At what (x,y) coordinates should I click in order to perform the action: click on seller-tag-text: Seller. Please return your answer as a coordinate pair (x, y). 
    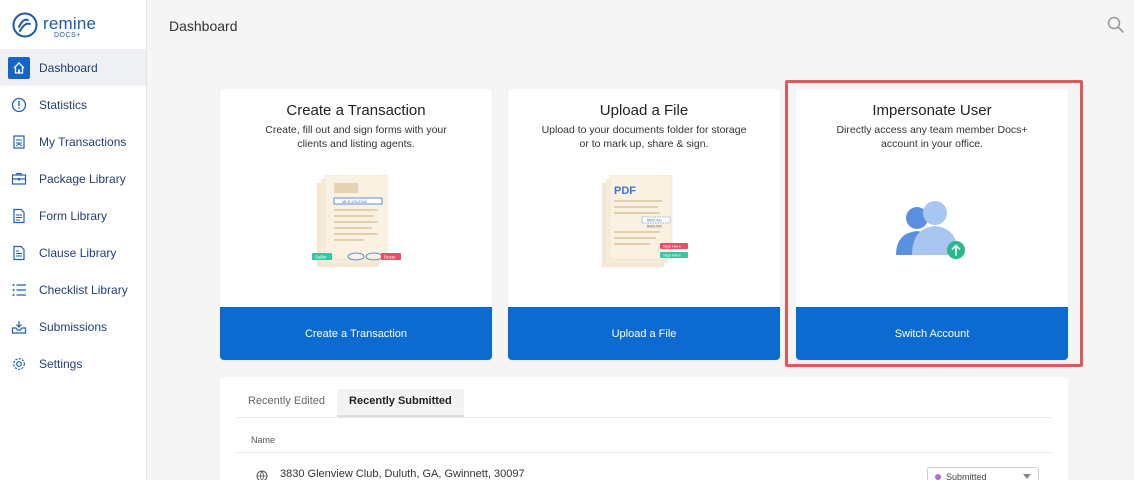
    Looking at the image, I should click on (321, 256).